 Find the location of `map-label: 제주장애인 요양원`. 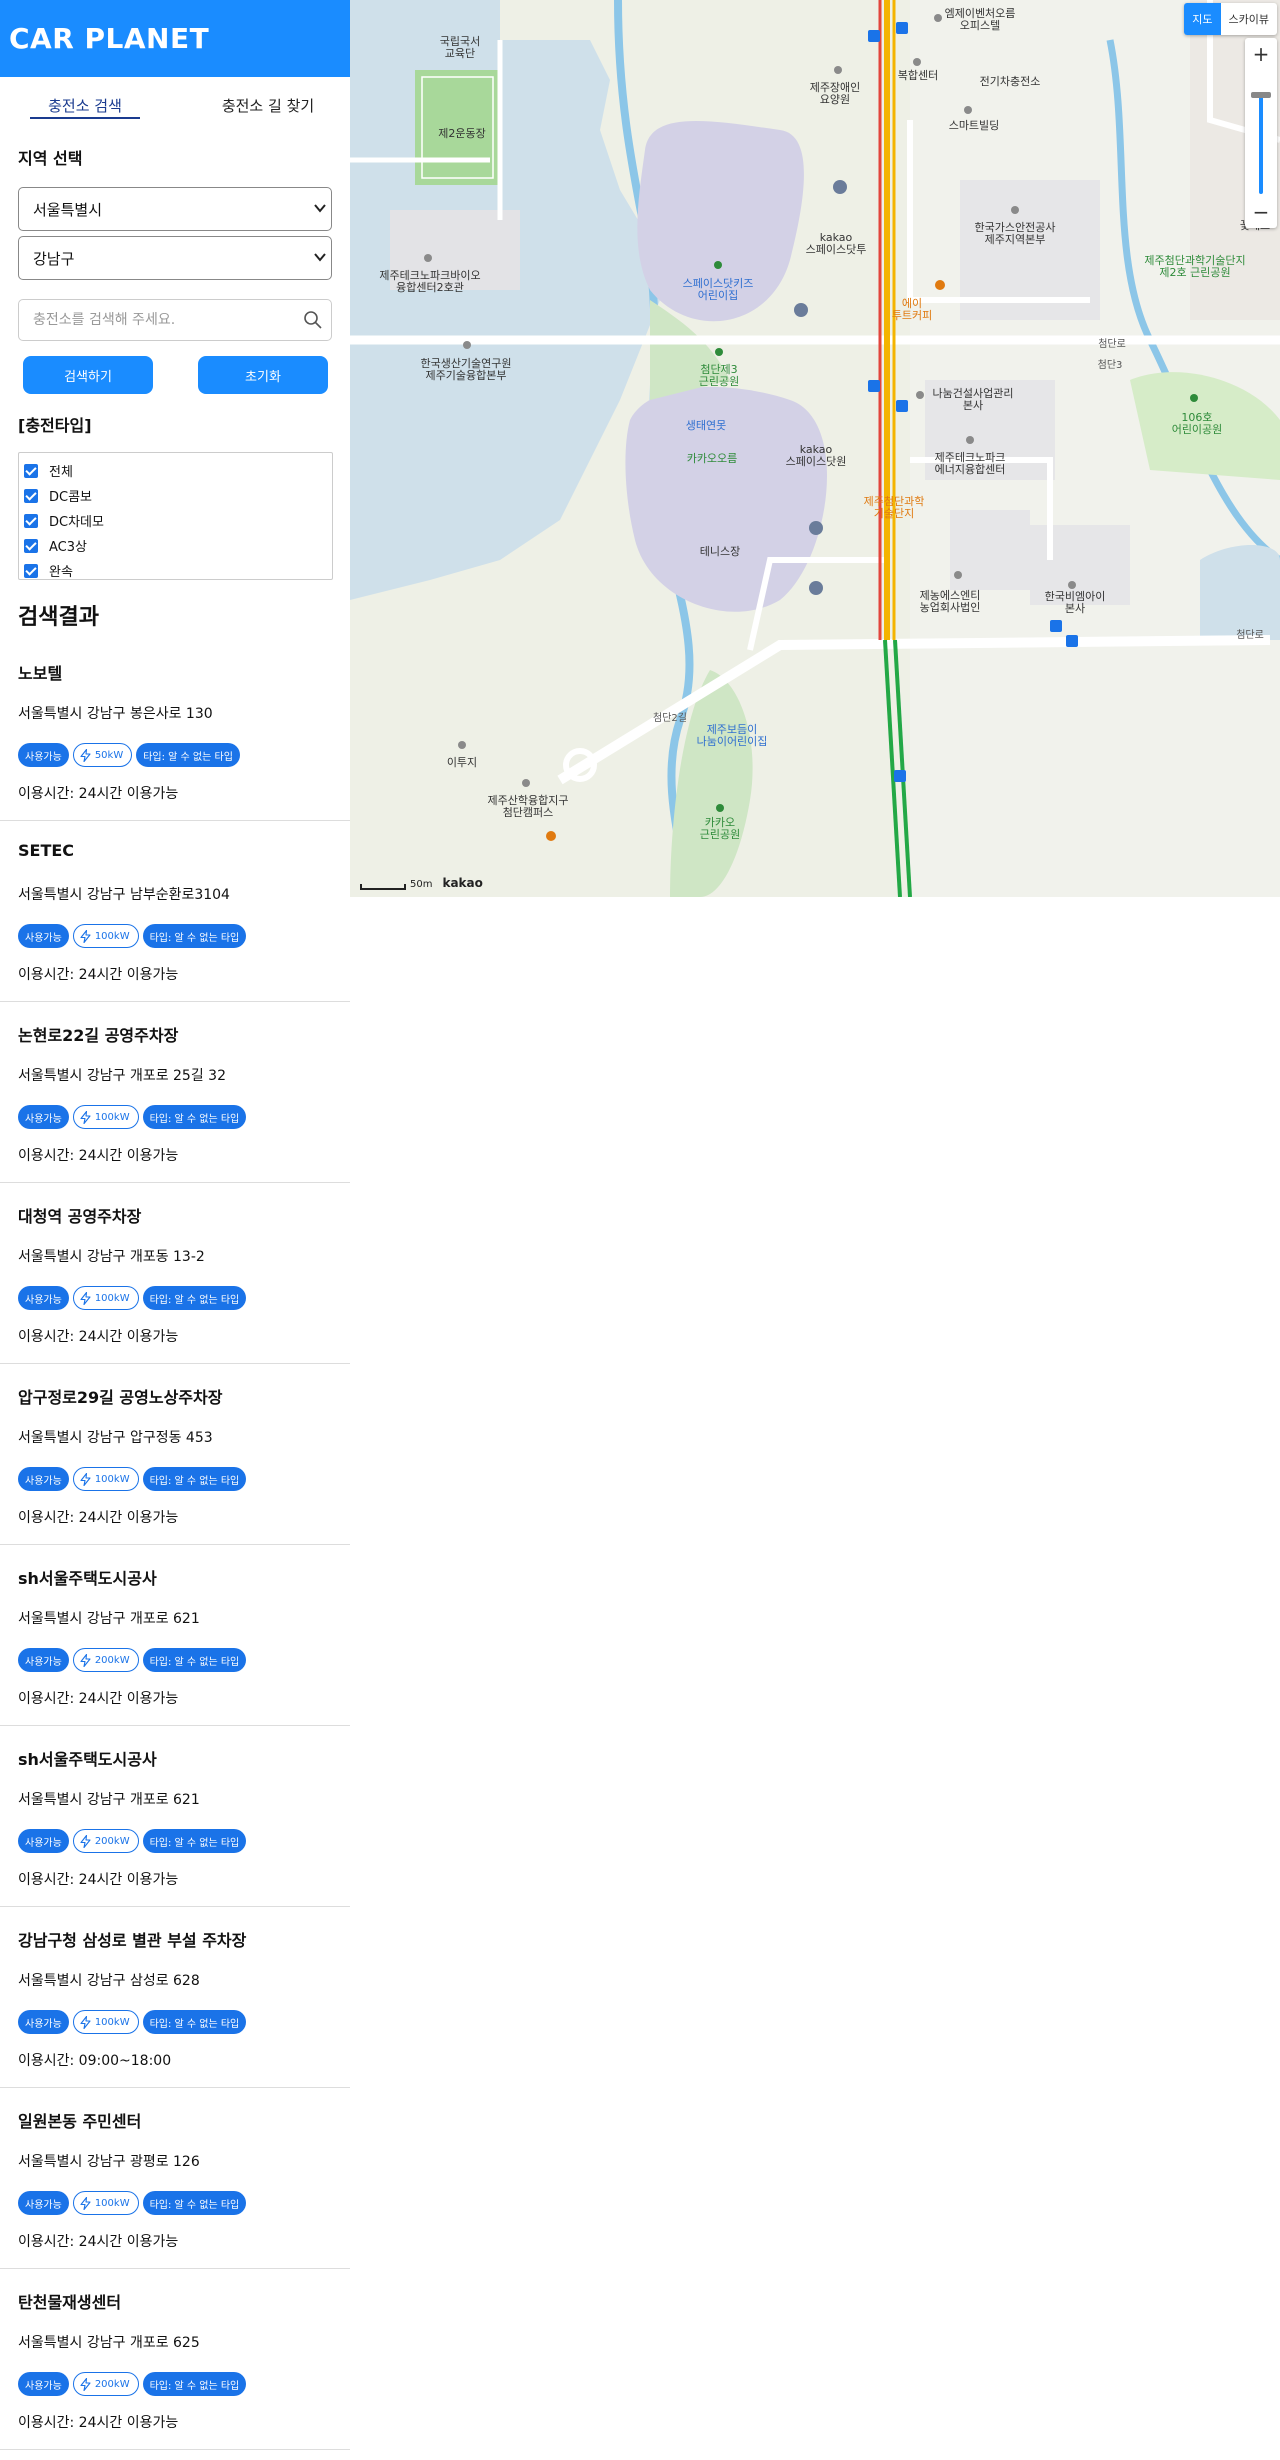

map-label: 제주장애인 요양원 is located at coordinates (835, 94).